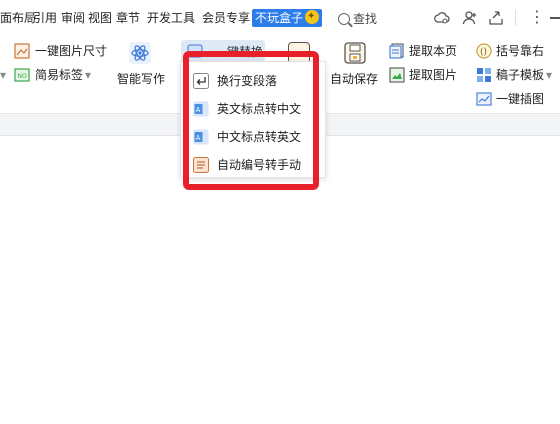  Describe the element at coordinates (251, 120) in the screenshot. I see `red-highlight-box` at that location.